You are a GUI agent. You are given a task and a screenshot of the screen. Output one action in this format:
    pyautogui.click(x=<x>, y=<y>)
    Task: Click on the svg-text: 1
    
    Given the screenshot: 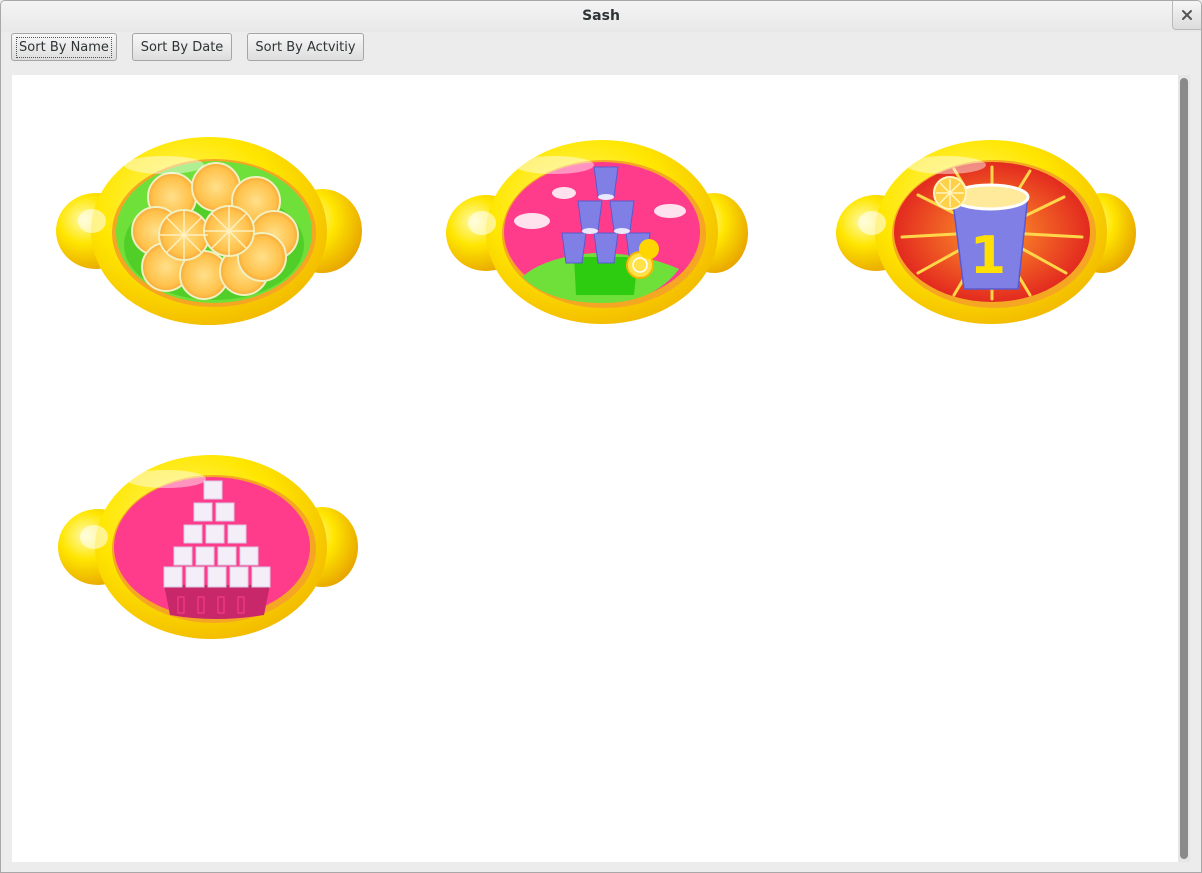 What is the action you would take?
    pyautogui.click(x=988, y=256)
    